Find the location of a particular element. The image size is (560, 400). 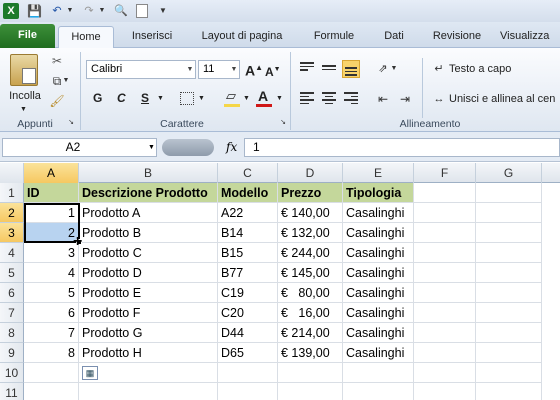

font-name-dropdown-icon: ▼ is located at coordinates (190, 69).